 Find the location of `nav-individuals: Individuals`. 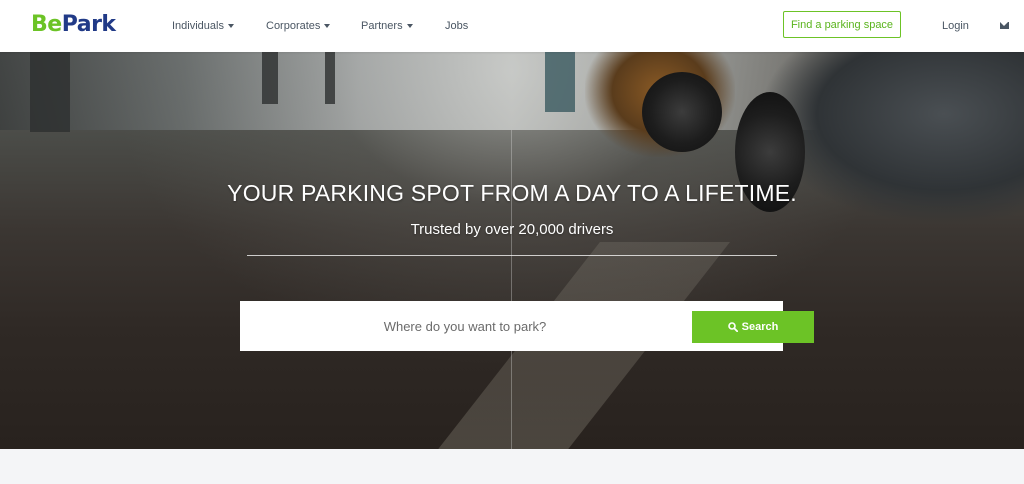

nav-individuals: Individuals is located at coordinates (203, 26).